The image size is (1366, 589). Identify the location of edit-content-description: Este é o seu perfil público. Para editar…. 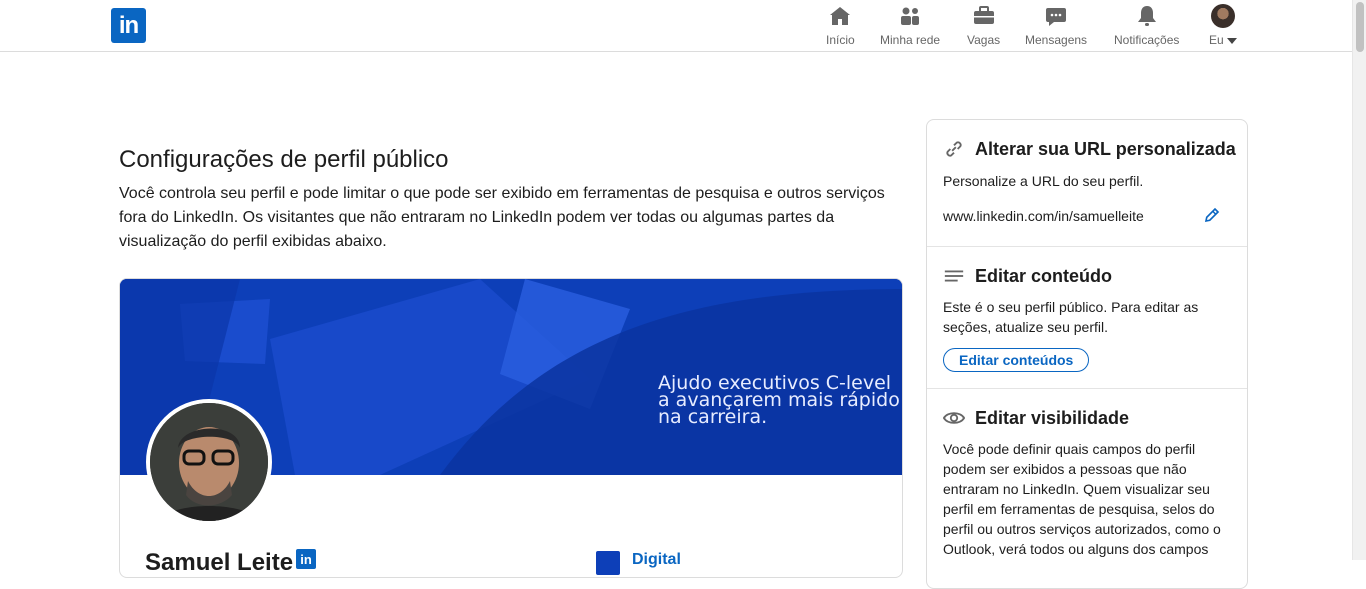
(1071, 317).